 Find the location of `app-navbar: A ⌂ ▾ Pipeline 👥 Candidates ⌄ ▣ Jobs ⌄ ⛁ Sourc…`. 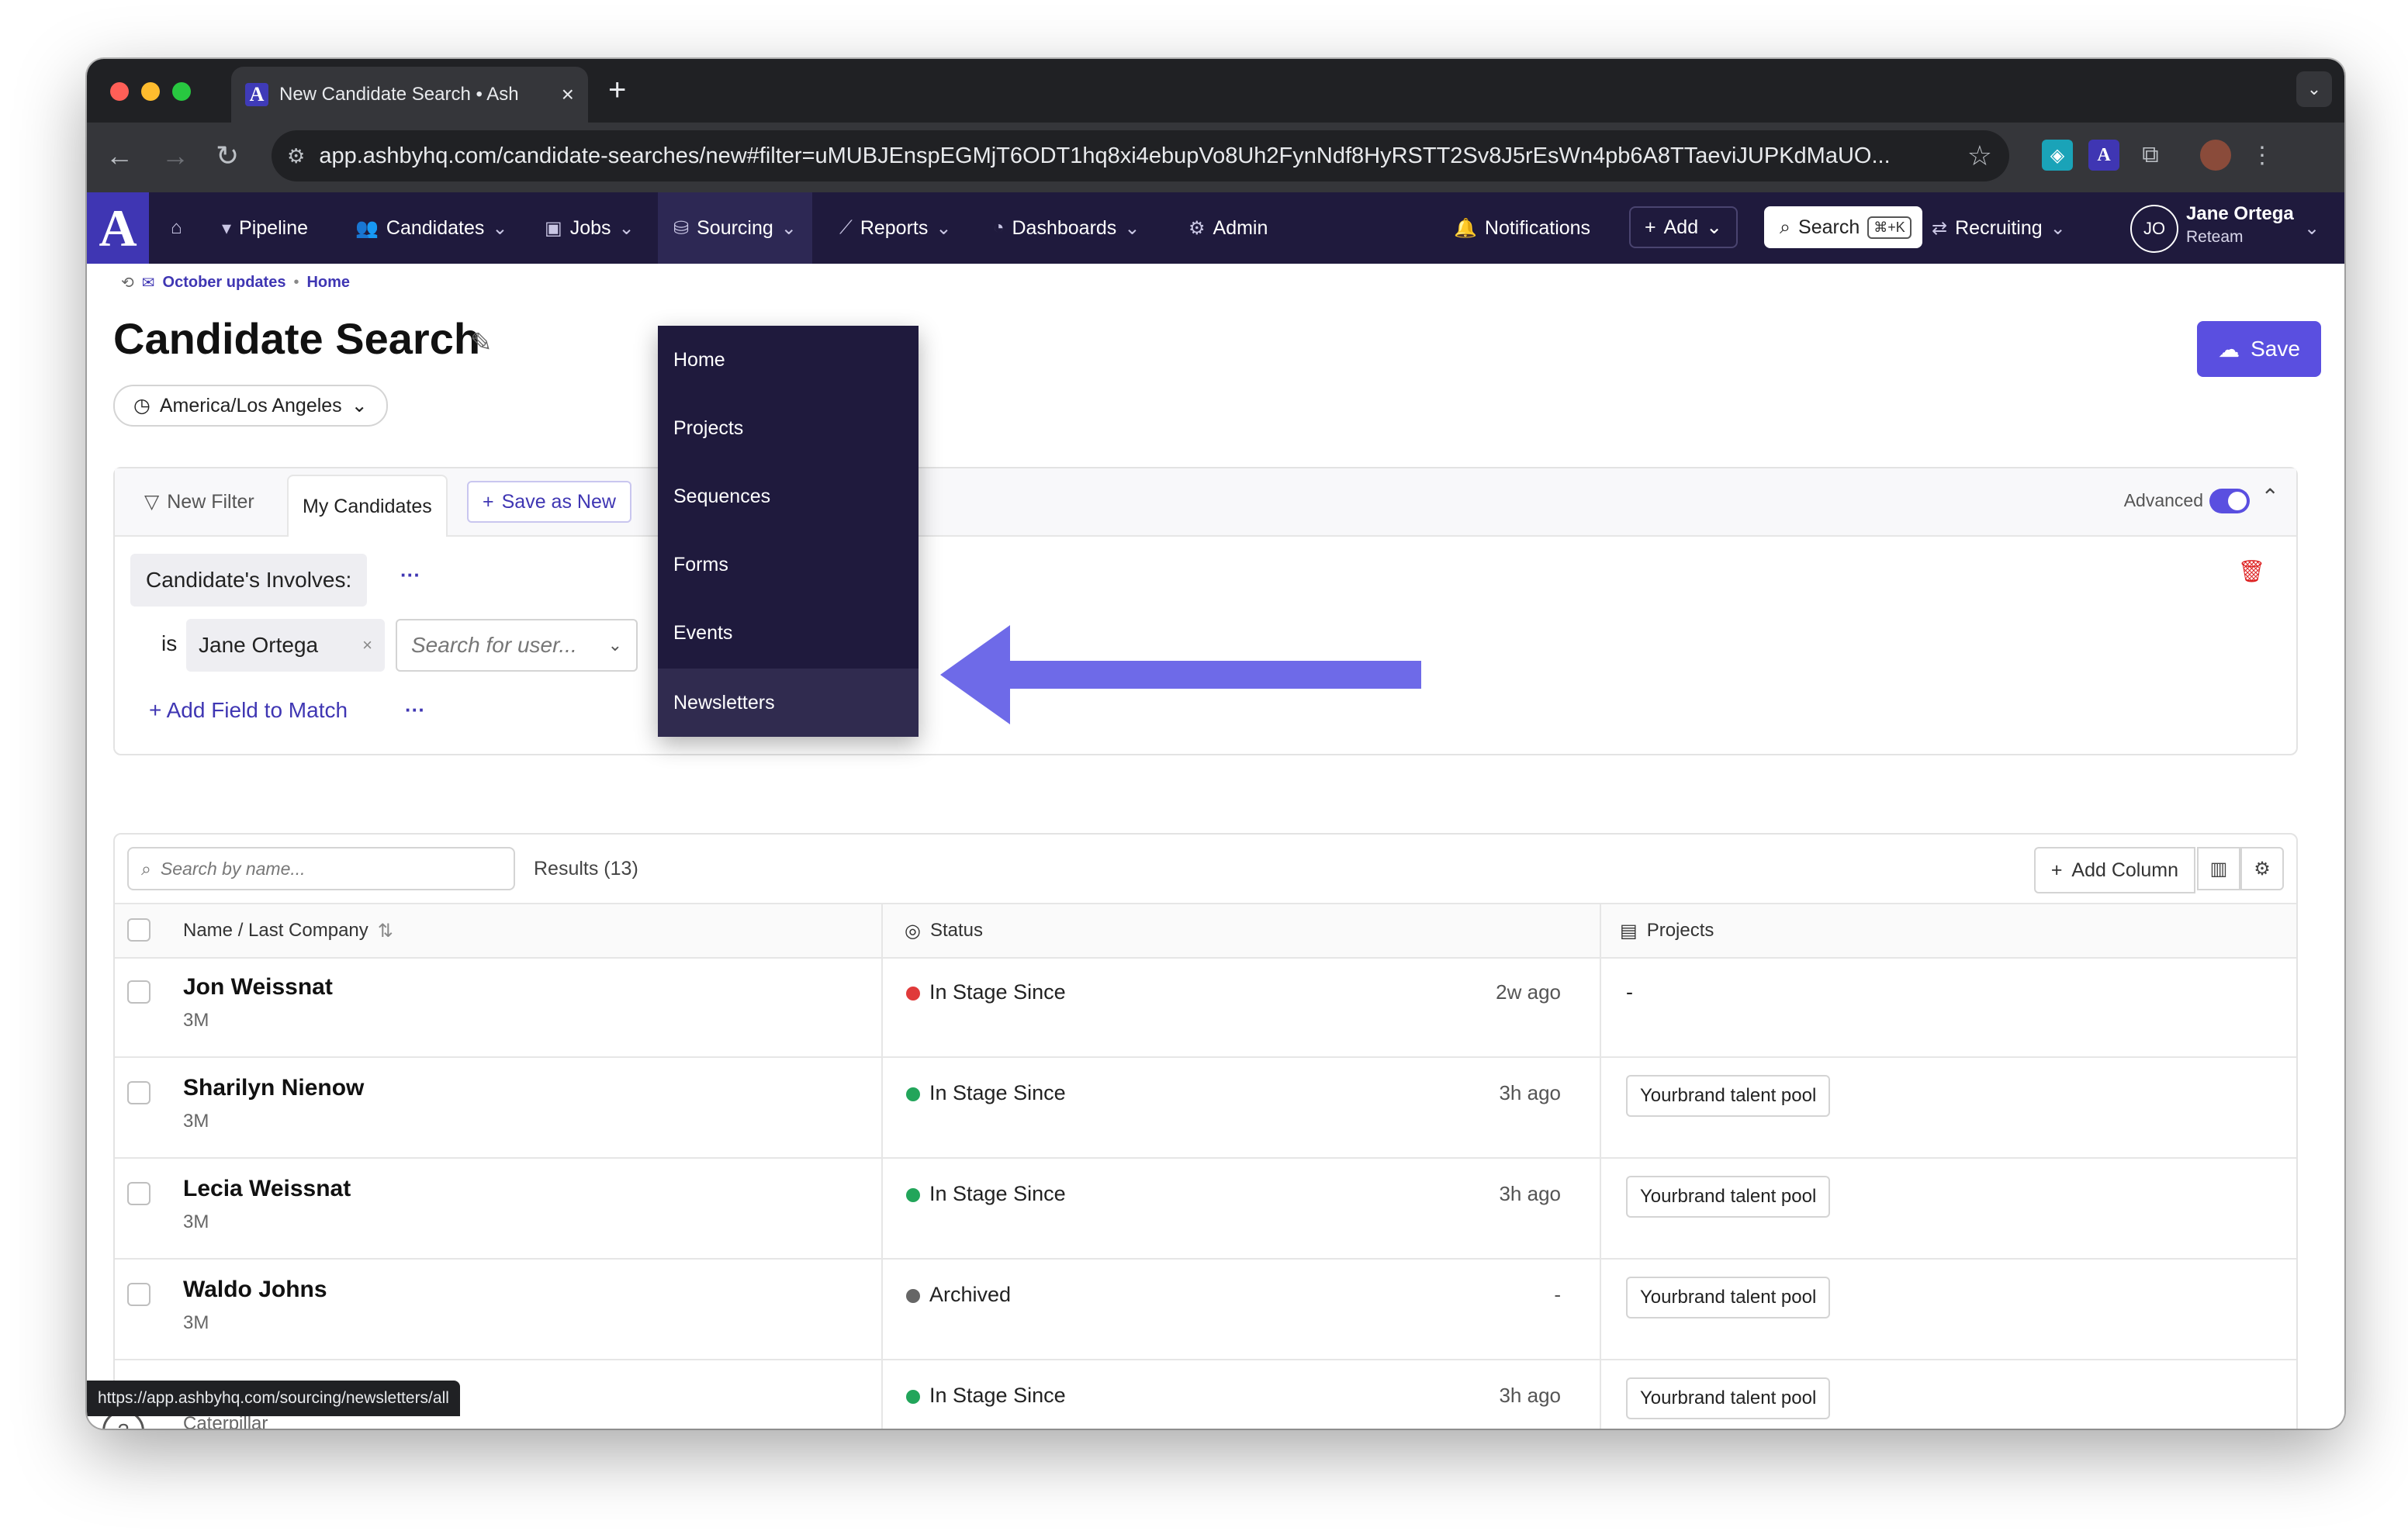

app-navbar: A ⌂ ▾ Pipeline 👥 Candidates ⌄ ▣ Jobs ⌄ ⛁ Sourc… is located at coordinates (1215, 228).